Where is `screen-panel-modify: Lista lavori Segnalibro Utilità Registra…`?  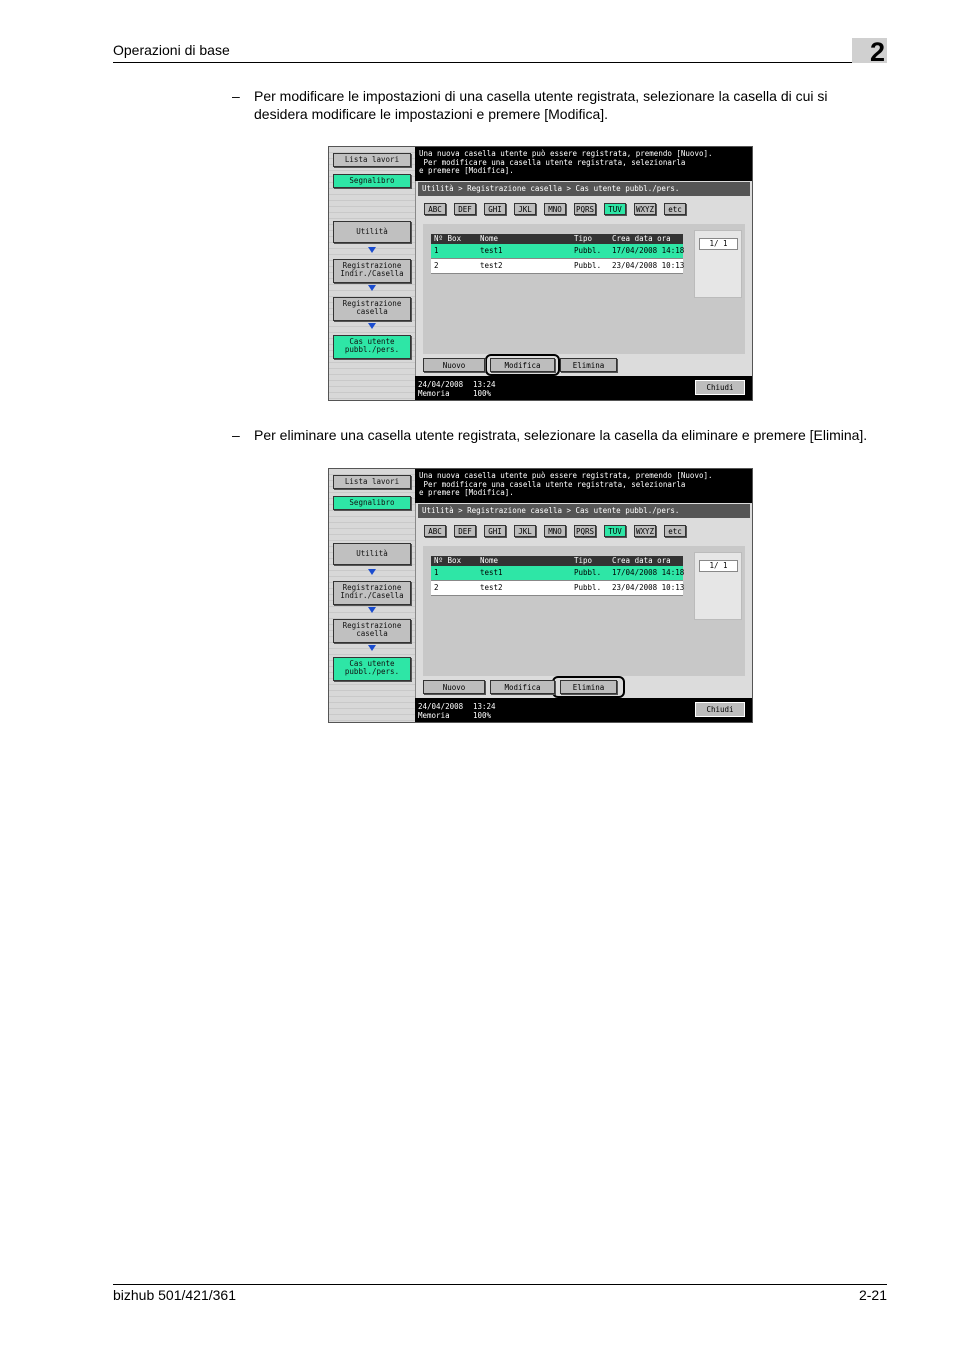 screen-panel-modify: Lista lavori Segnalibro Utilità Registra… is located at coordinates (540, 273).